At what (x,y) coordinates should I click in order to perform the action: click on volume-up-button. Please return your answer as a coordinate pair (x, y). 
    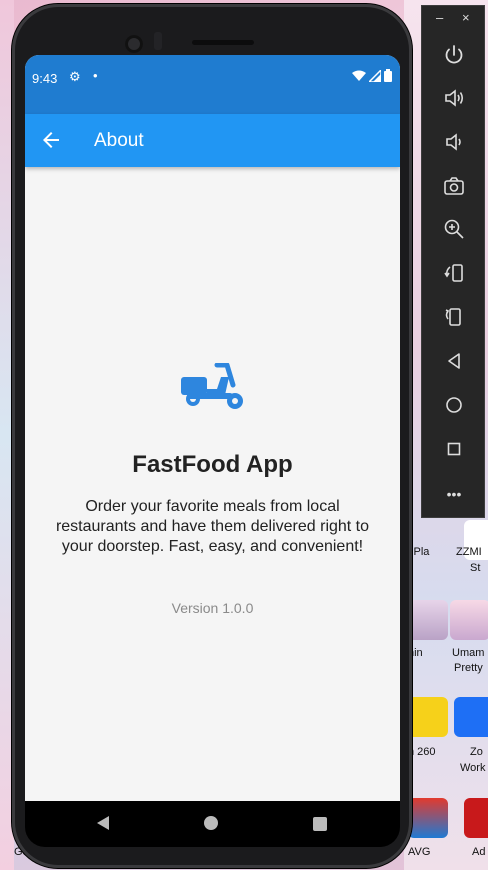
    Looking at the image, I should click on (454, 98).